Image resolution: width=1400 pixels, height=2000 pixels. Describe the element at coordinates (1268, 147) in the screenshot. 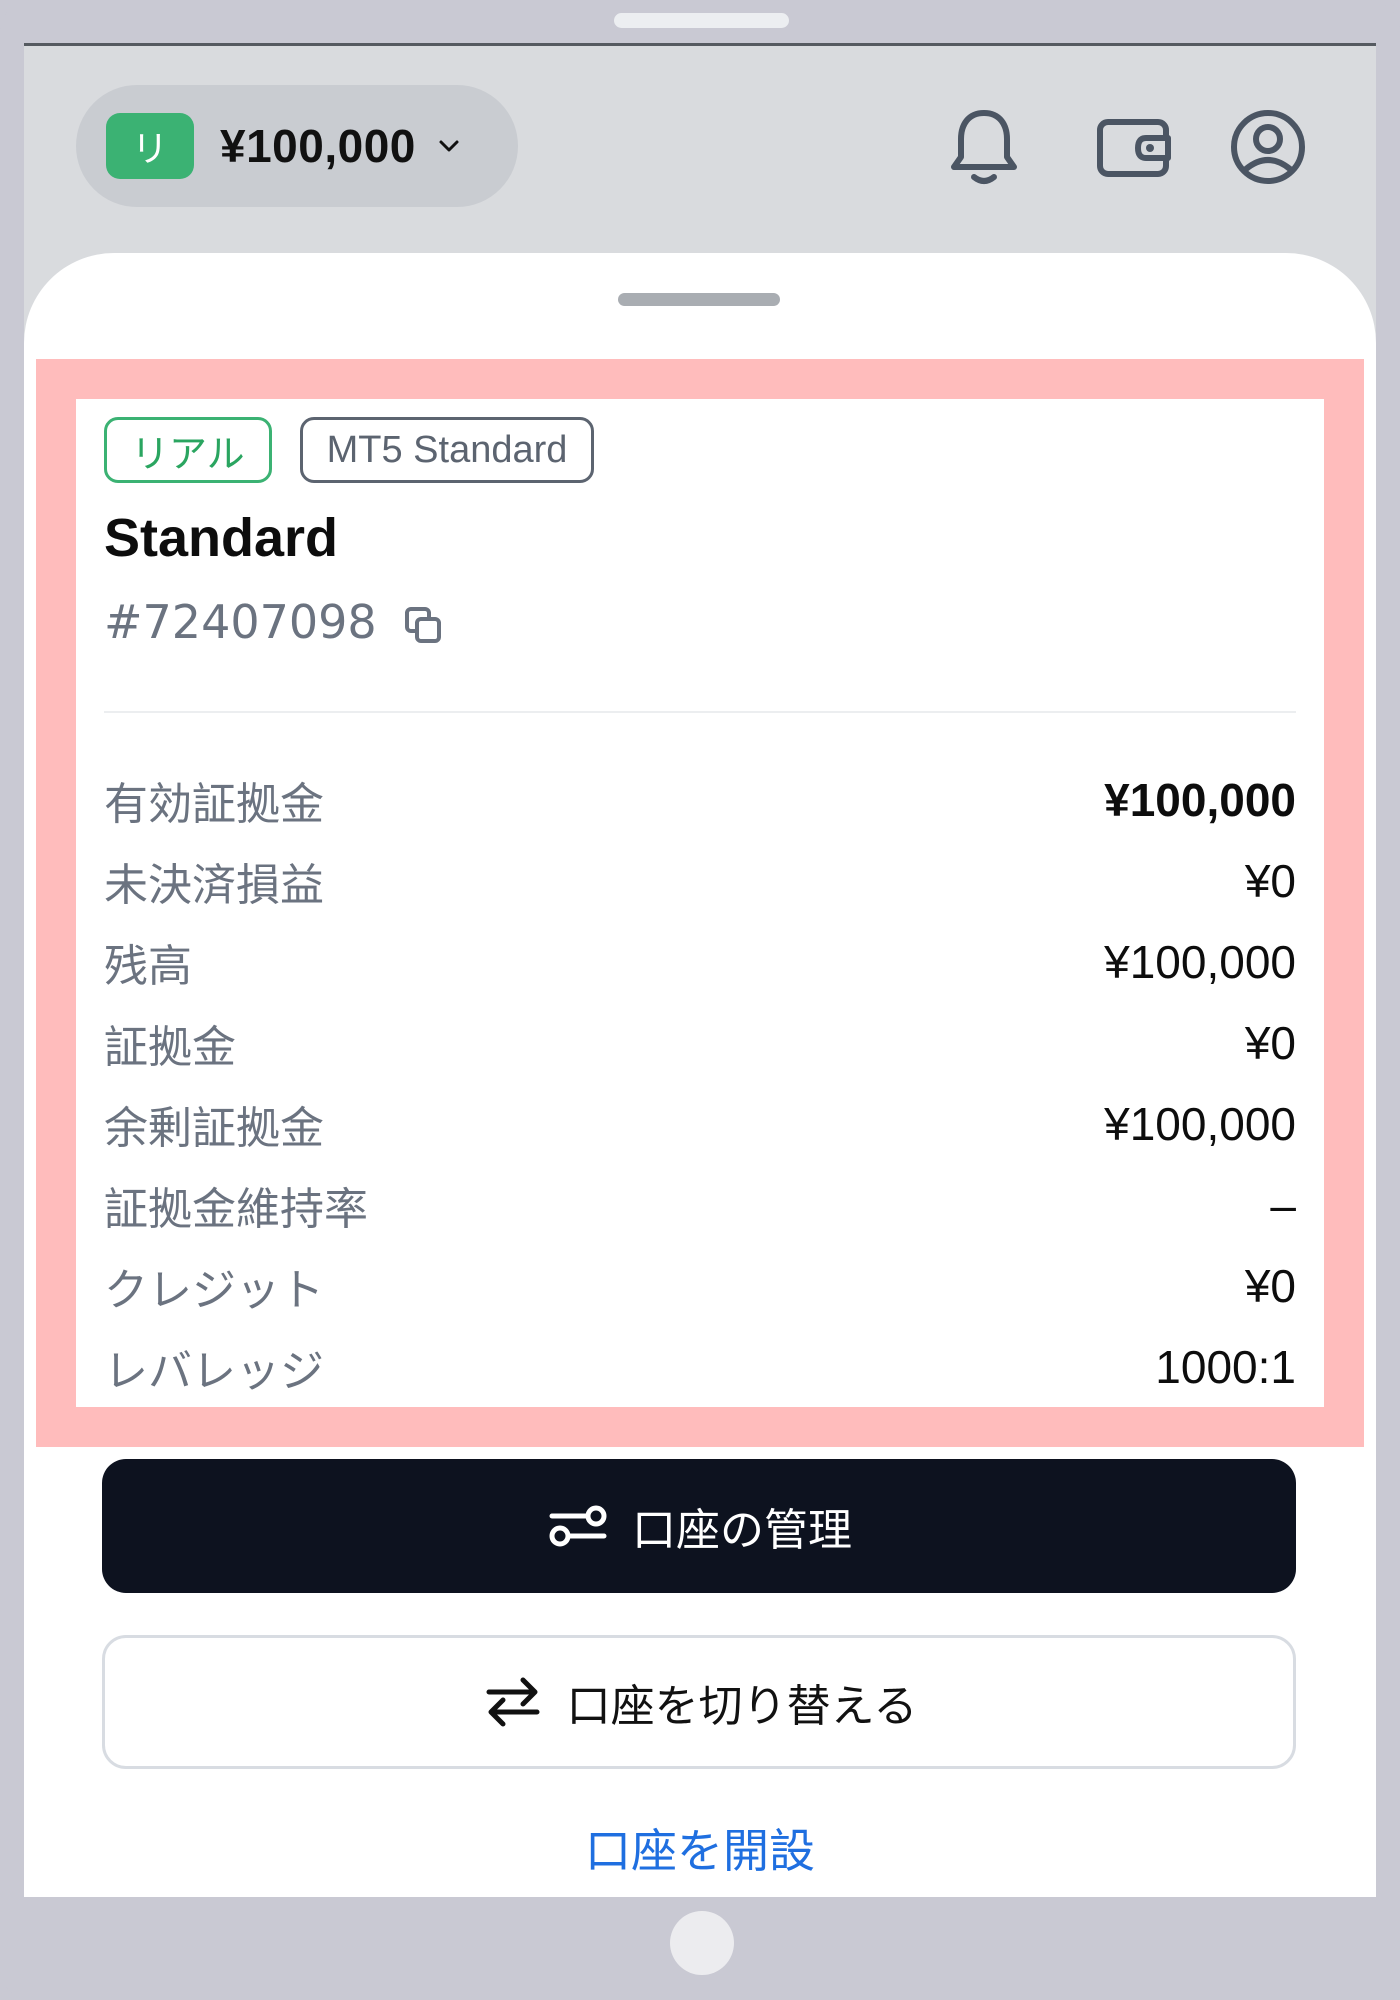

I see `user-circle-icon` at that location.